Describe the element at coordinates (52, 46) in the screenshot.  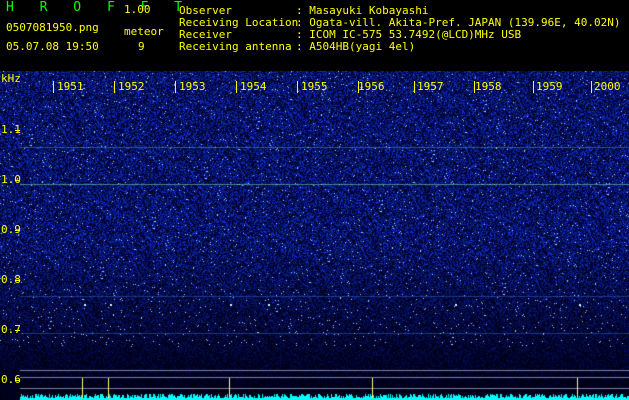
I see `file-datetime: 05.07.08 19:50` at that location.